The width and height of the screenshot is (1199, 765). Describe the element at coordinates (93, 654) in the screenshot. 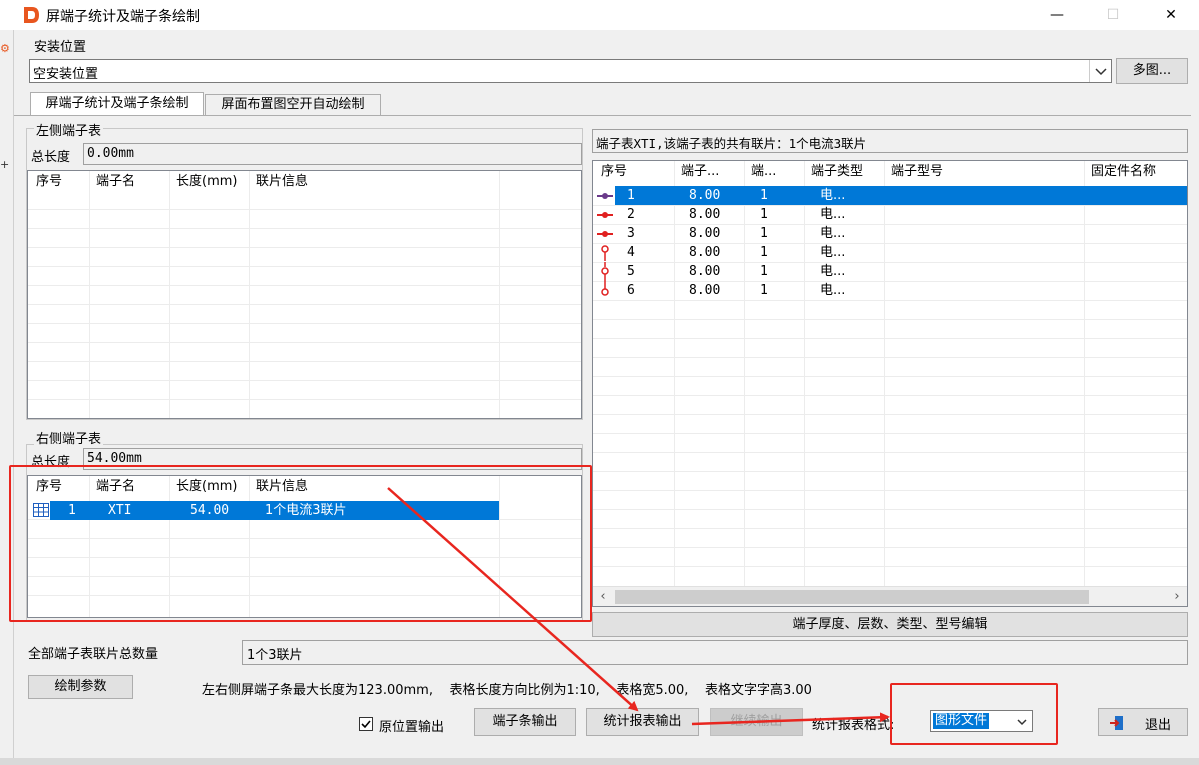

I see `total-links-label: 全部端子表联片总数量` at that location.